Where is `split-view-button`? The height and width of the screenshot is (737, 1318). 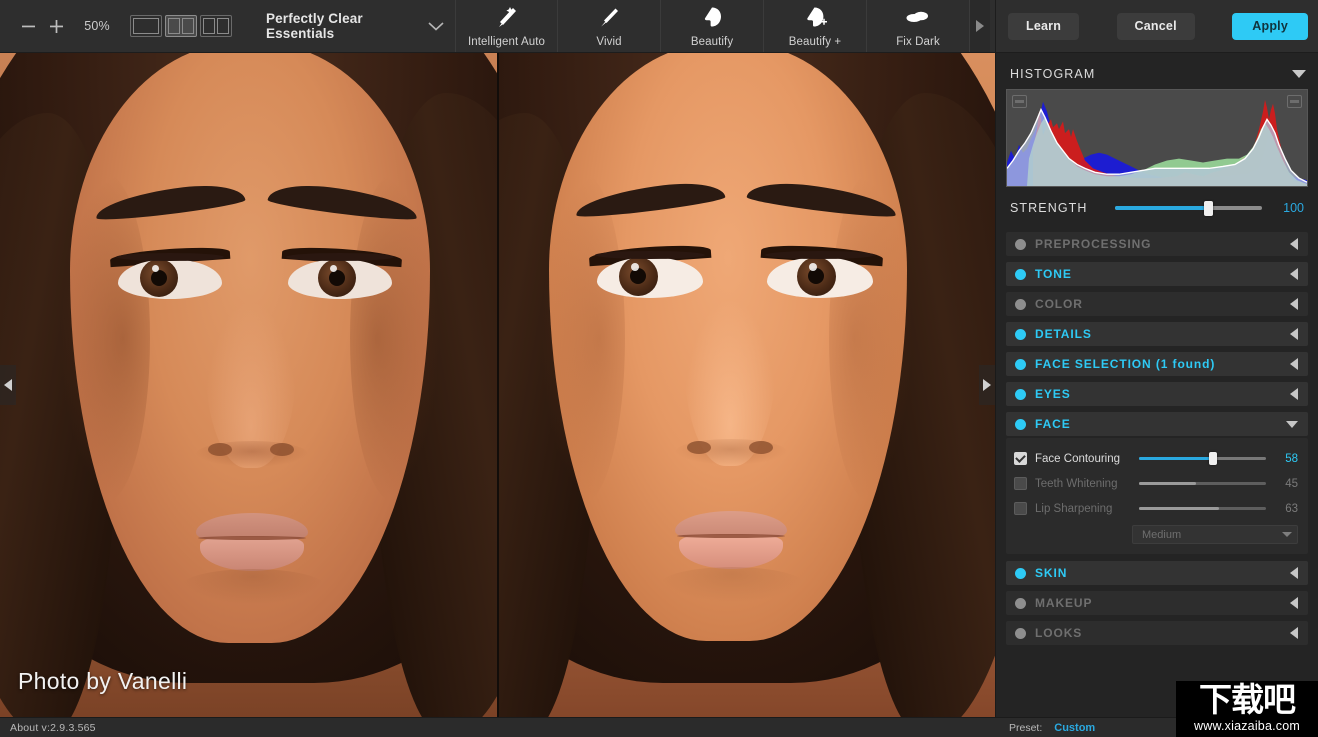
split-view-button is located at coordinates (181, 26).